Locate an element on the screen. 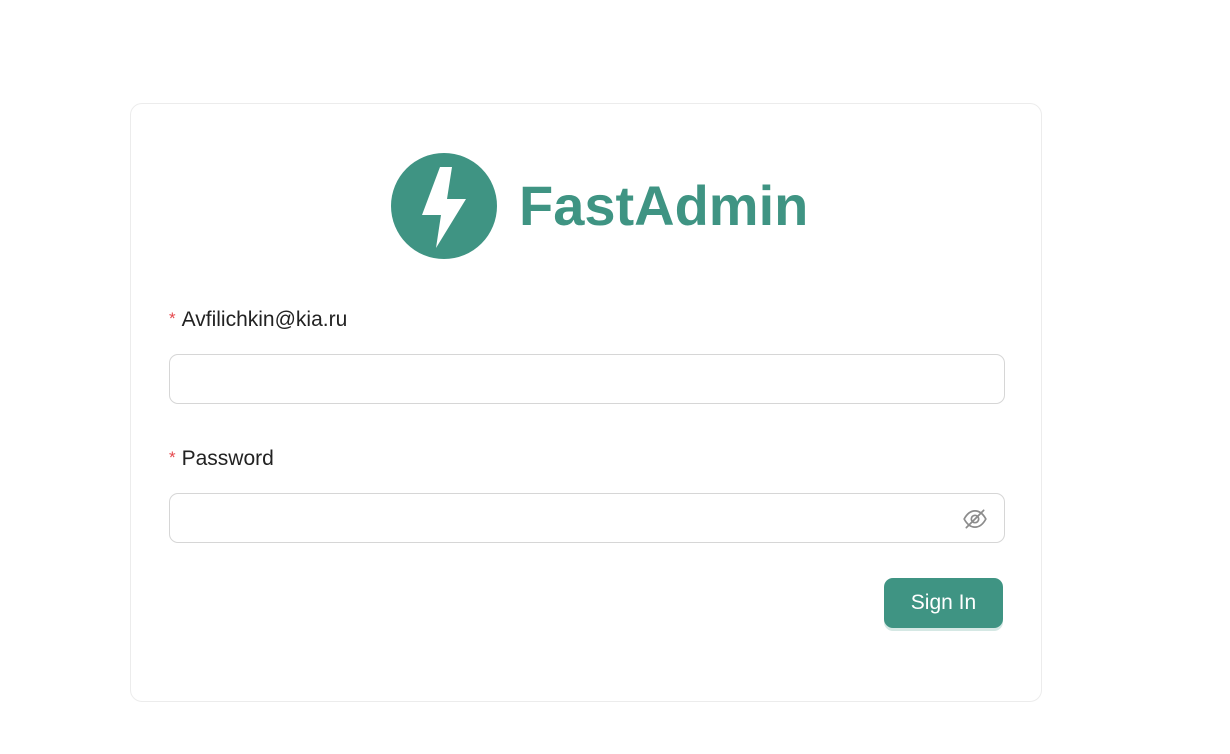 Image resolution: width=1230 pixels, height=754 pixels. email-label: Avfilichkin@kia.ru is located at coordinates (264, 319).